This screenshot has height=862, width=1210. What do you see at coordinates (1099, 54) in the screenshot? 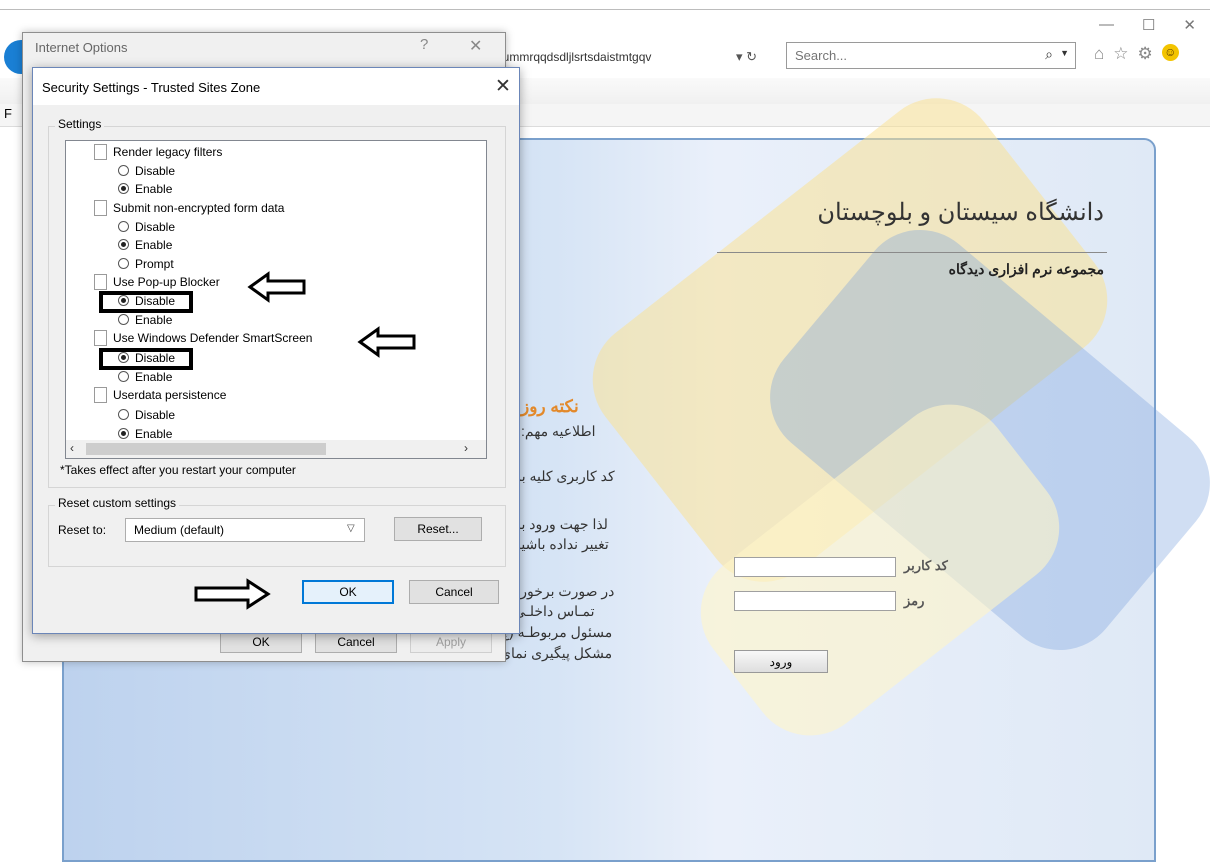
I see `home-icon: ⌂` at bounding box center [1099, 54].